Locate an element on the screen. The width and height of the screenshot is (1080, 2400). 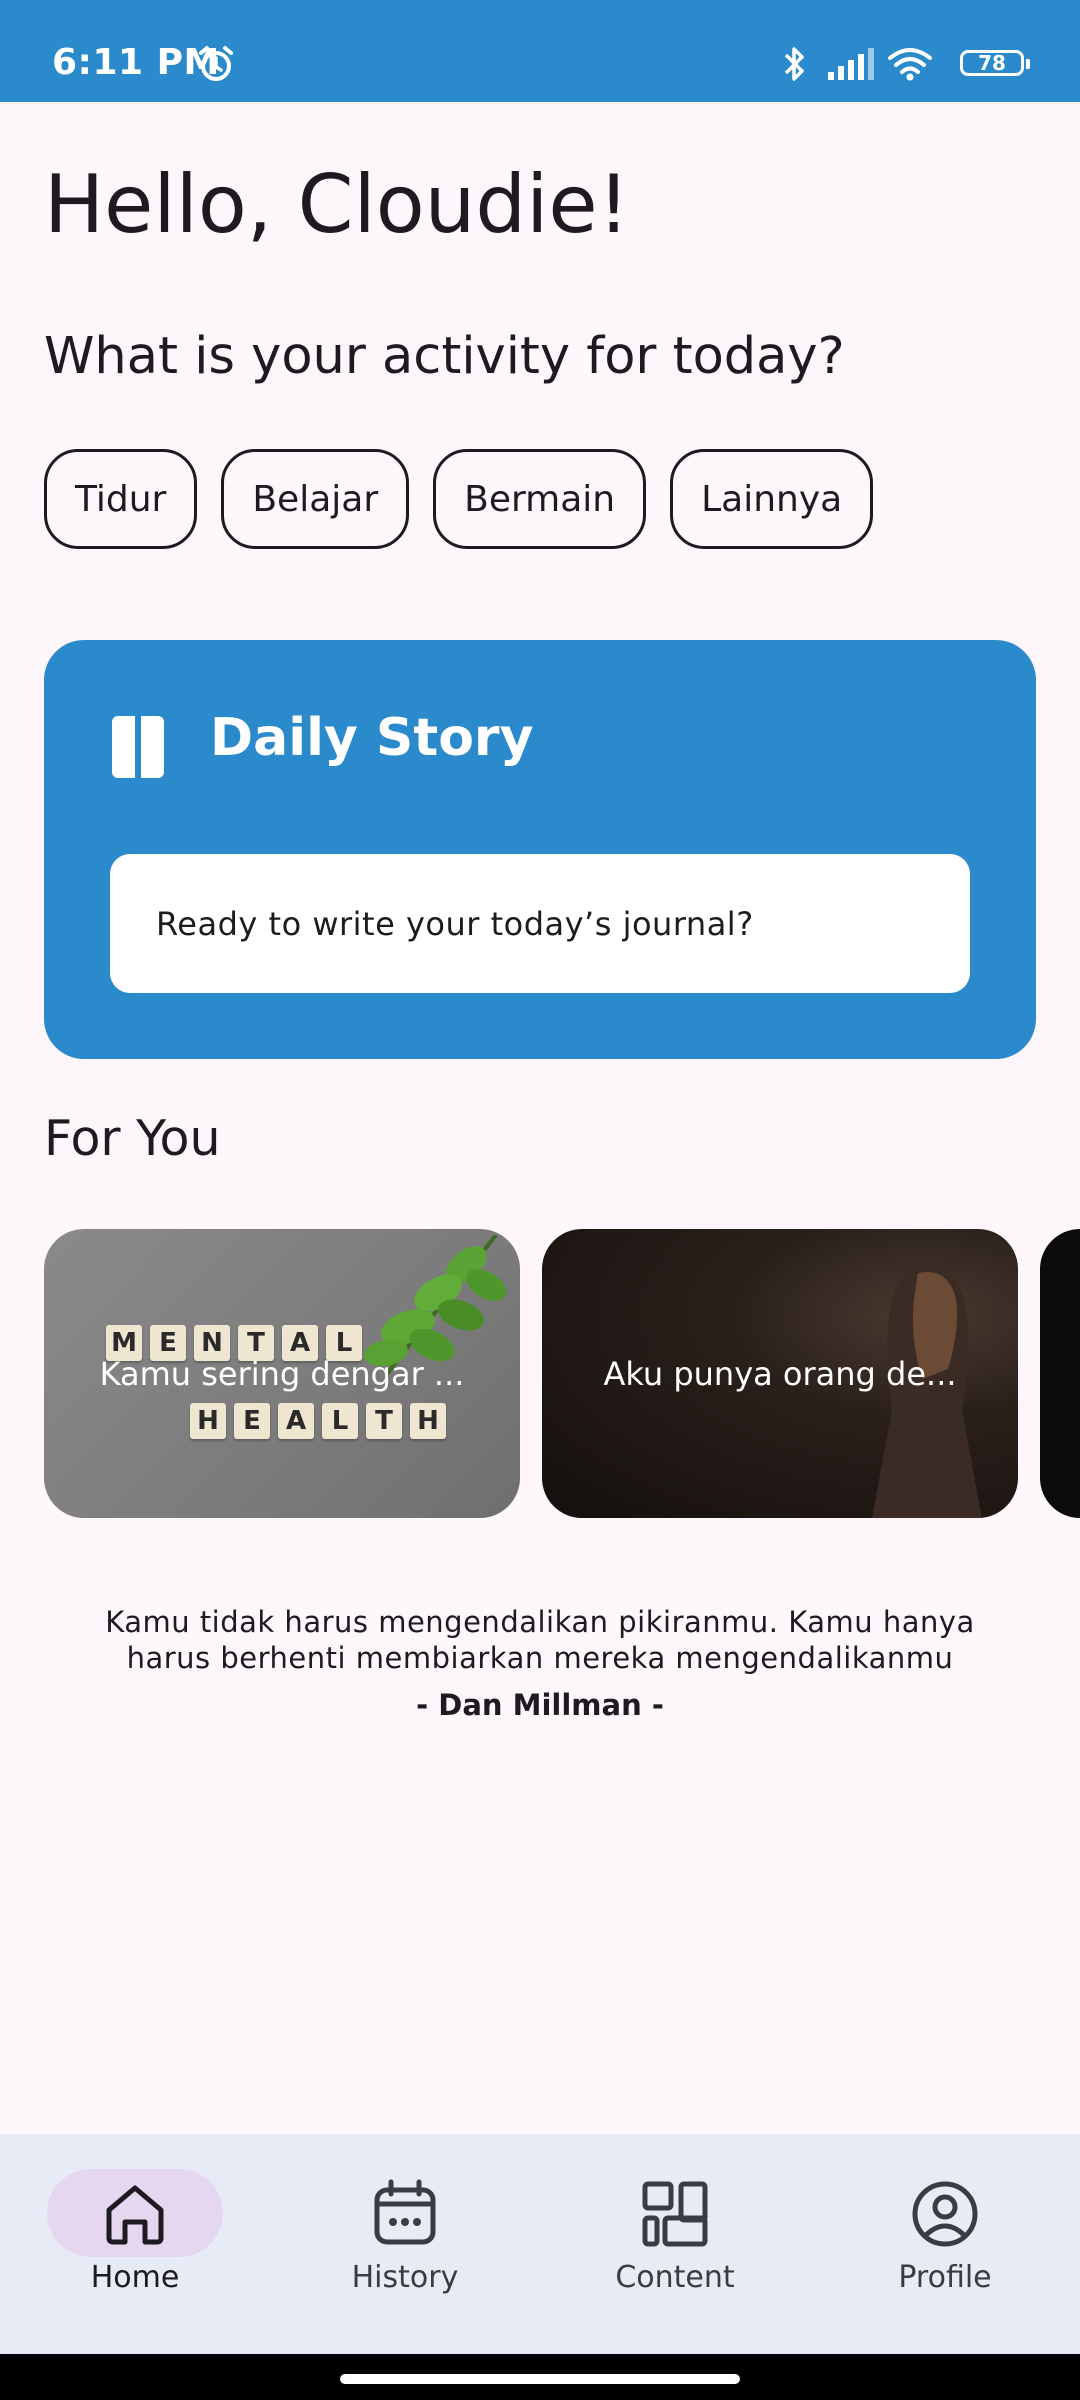
gesture-handle is located at coordinates (540, 2379).